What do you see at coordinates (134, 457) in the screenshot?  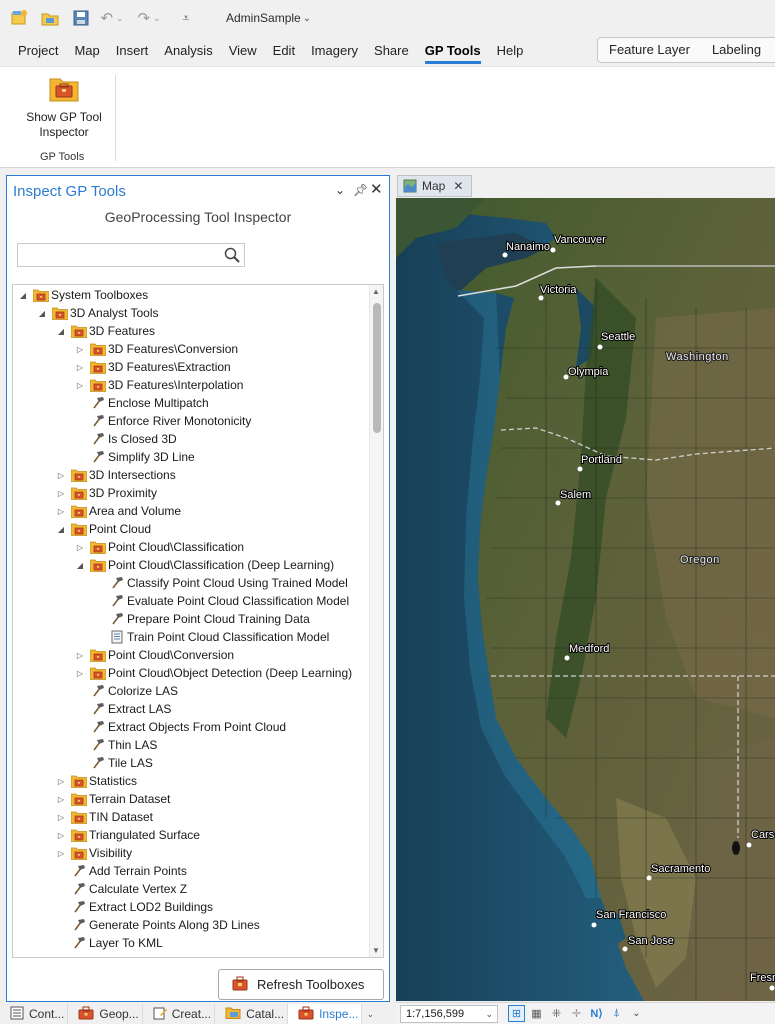 I see `tree-row: Simplify 3D Line` at bounding box center [134, 457].